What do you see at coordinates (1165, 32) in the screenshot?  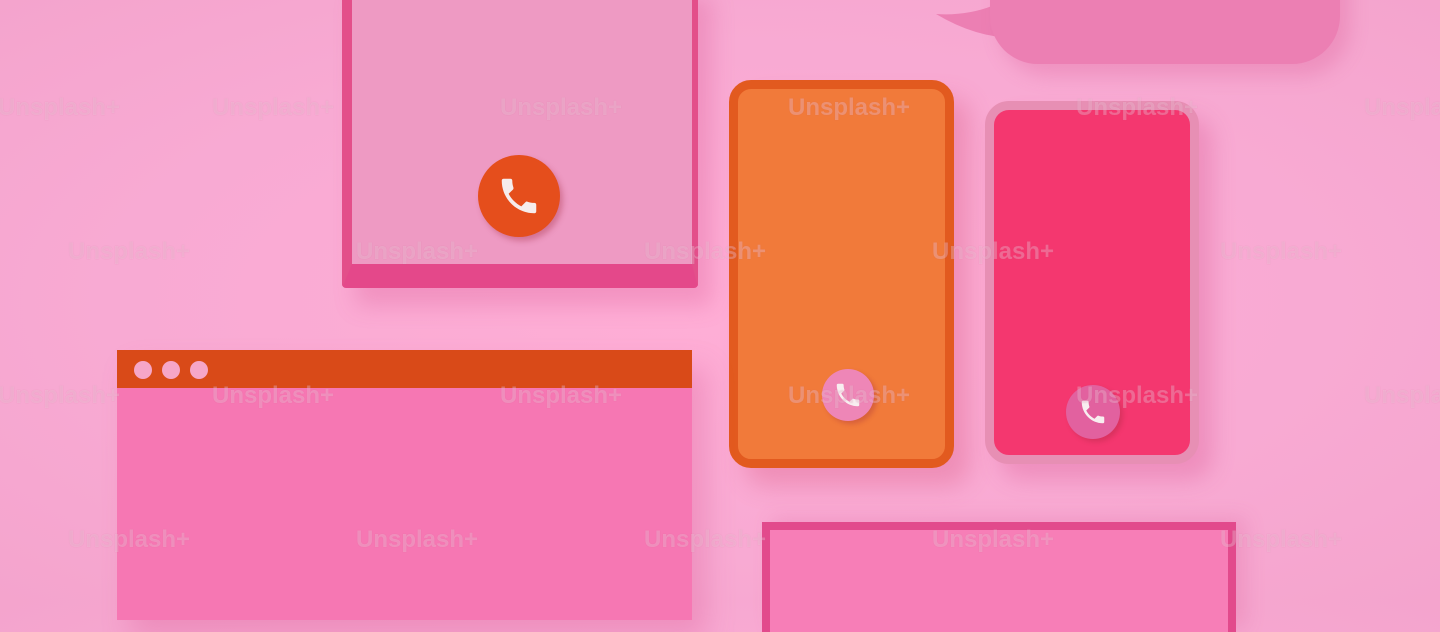 I see `speech-bubble-icon` at bounding box center [1165, 32].